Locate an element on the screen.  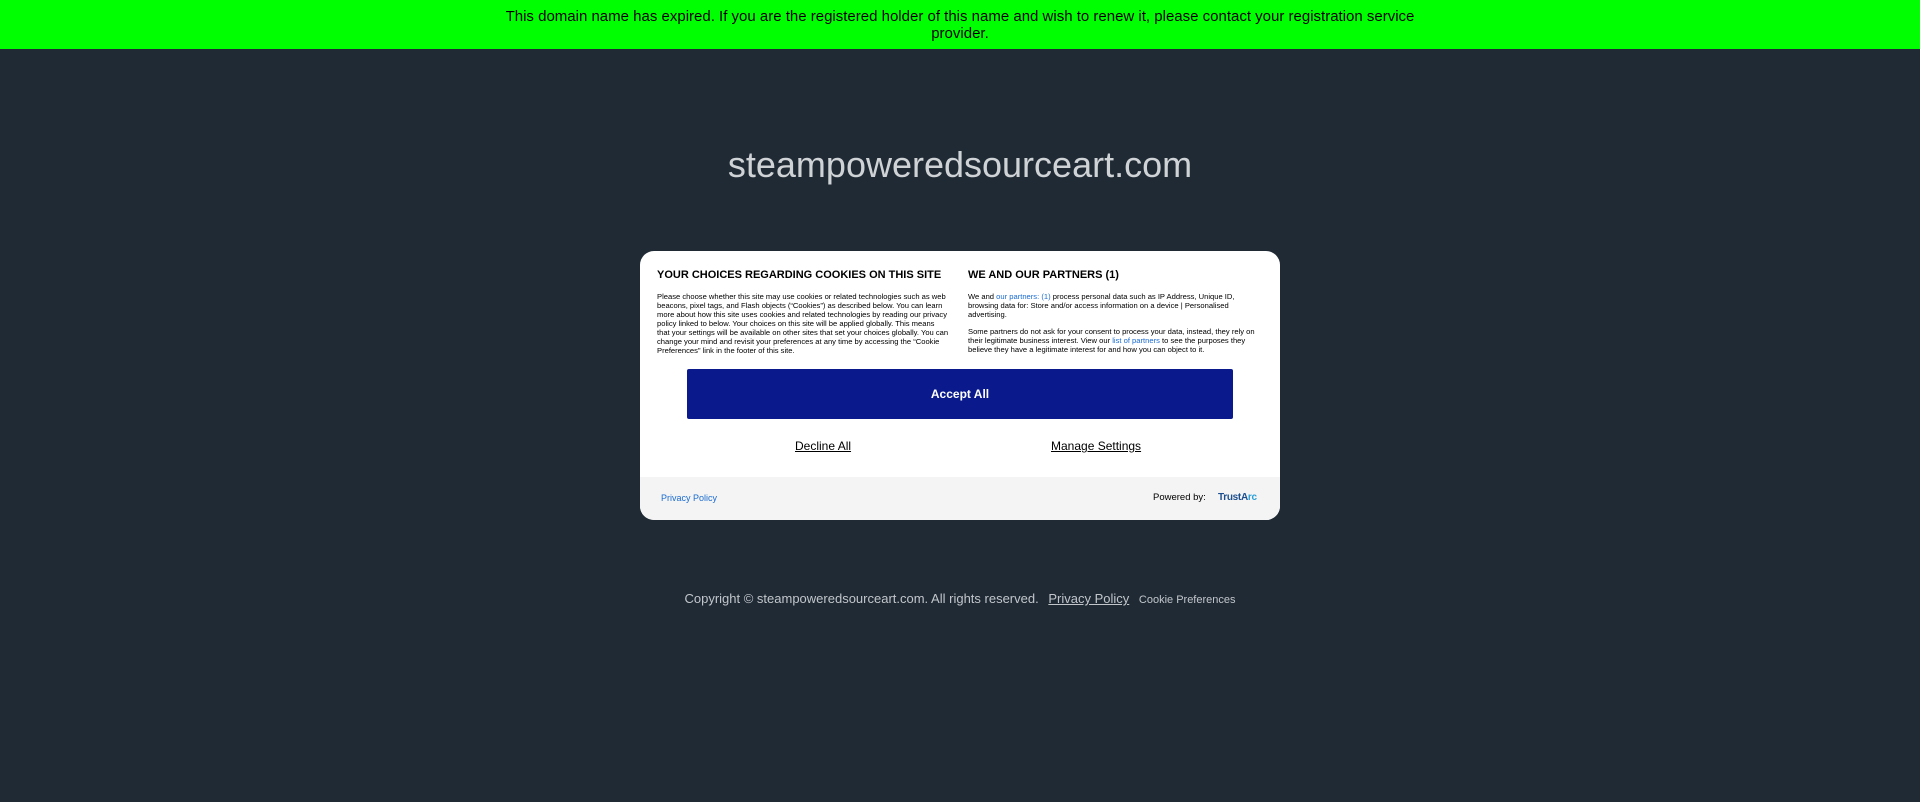
trustarc-logo: TrustArc is located at coordinates (1237, 497).